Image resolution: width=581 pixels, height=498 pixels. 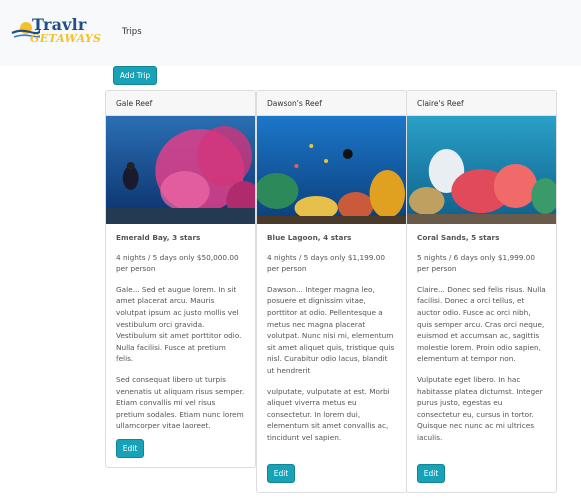 What do you see at coordinates (132, 32) in the screenshot?
I see `nav-link-trips: Trips` at bounding box center [132, 32].